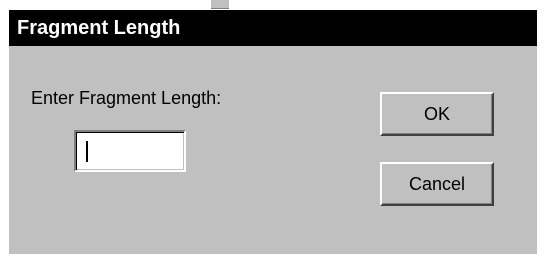 Image resolution: width=547 pixels, height=260 pixels. I want to click on page-bottom-edge, so click(273, 257).